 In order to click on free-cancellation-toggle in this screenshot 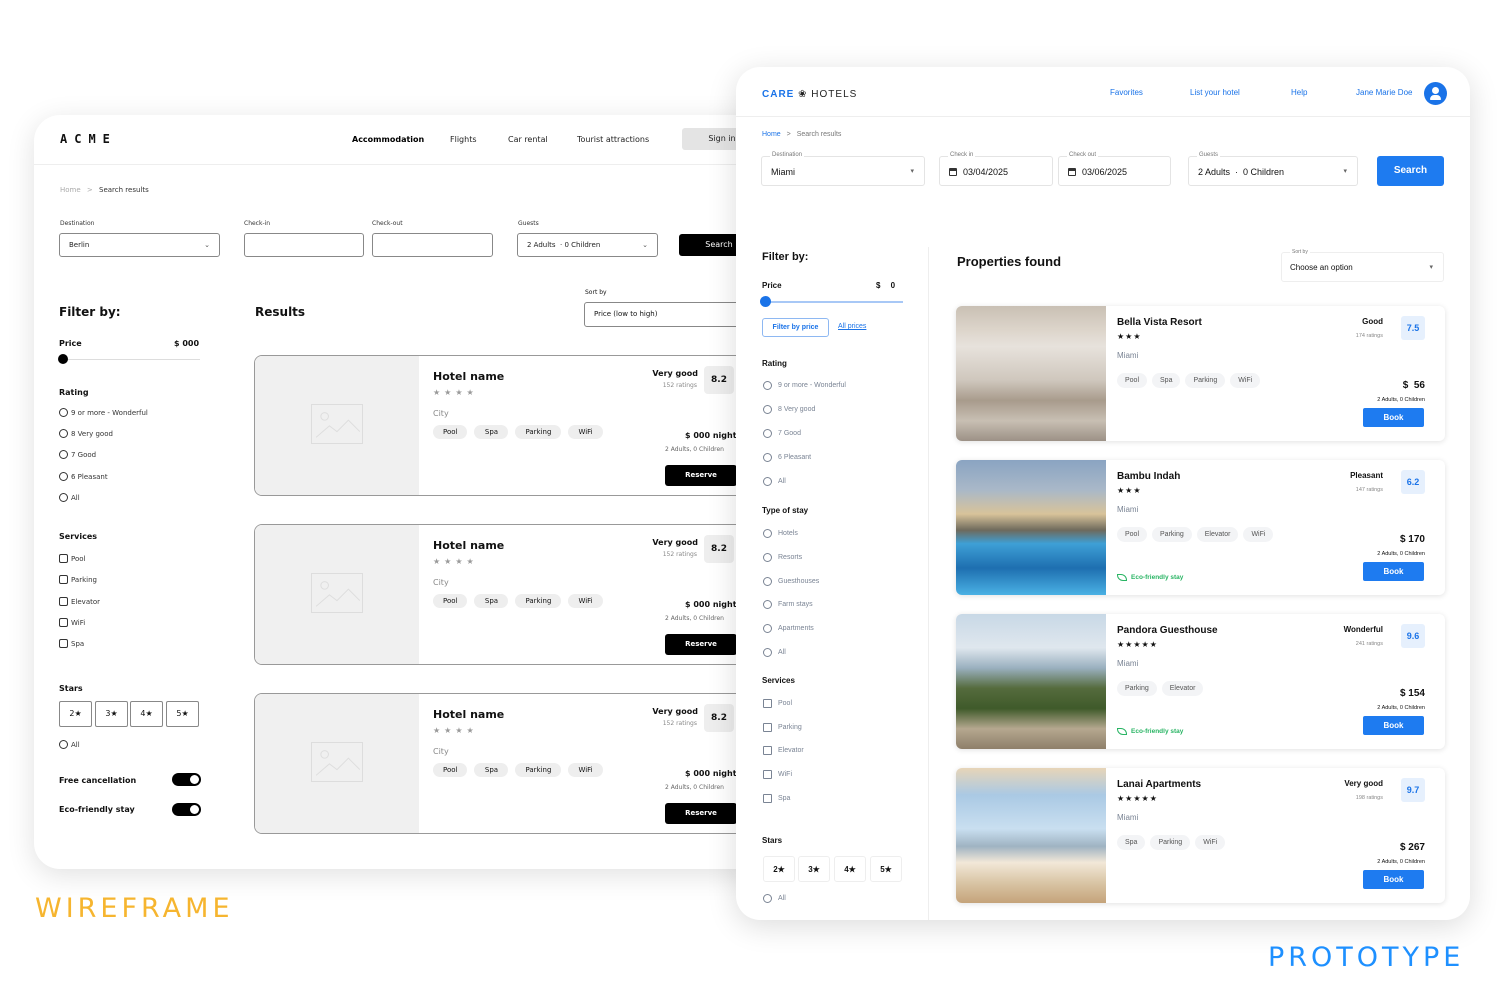, I will do `click(186, 779)`.